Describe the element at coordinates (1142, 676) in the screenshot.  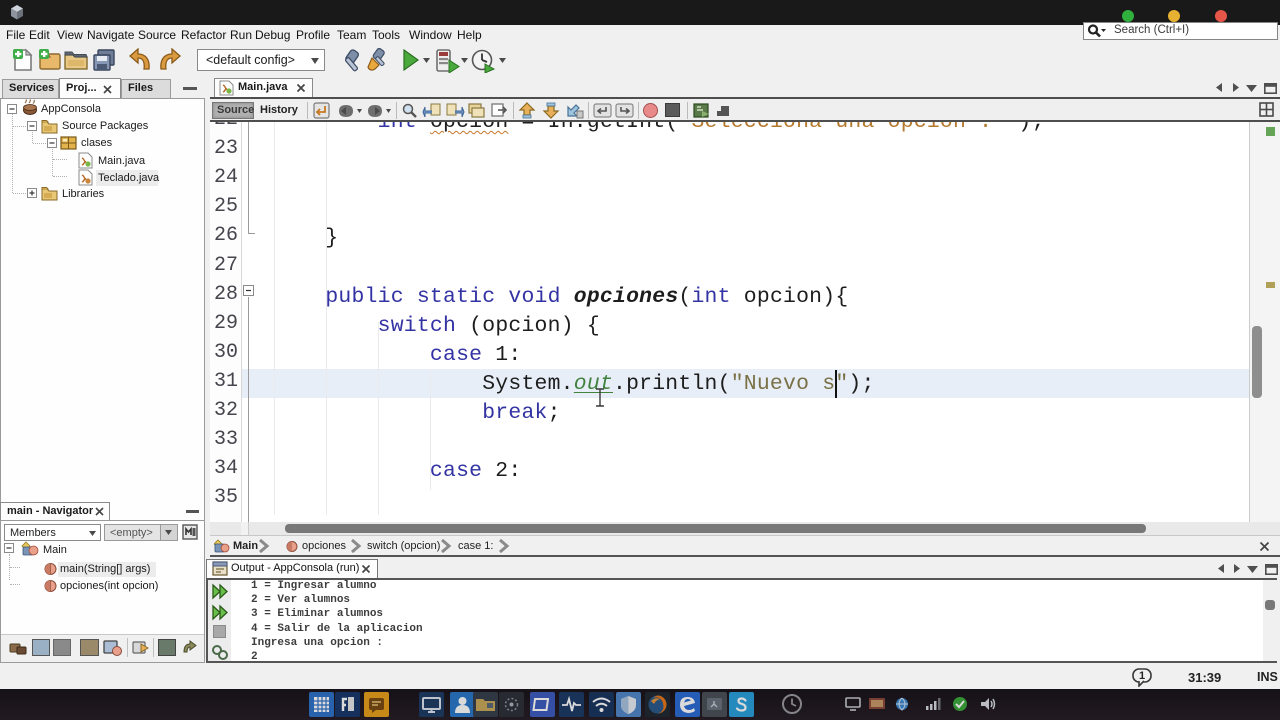
I see `svg-text: 1` at that location.